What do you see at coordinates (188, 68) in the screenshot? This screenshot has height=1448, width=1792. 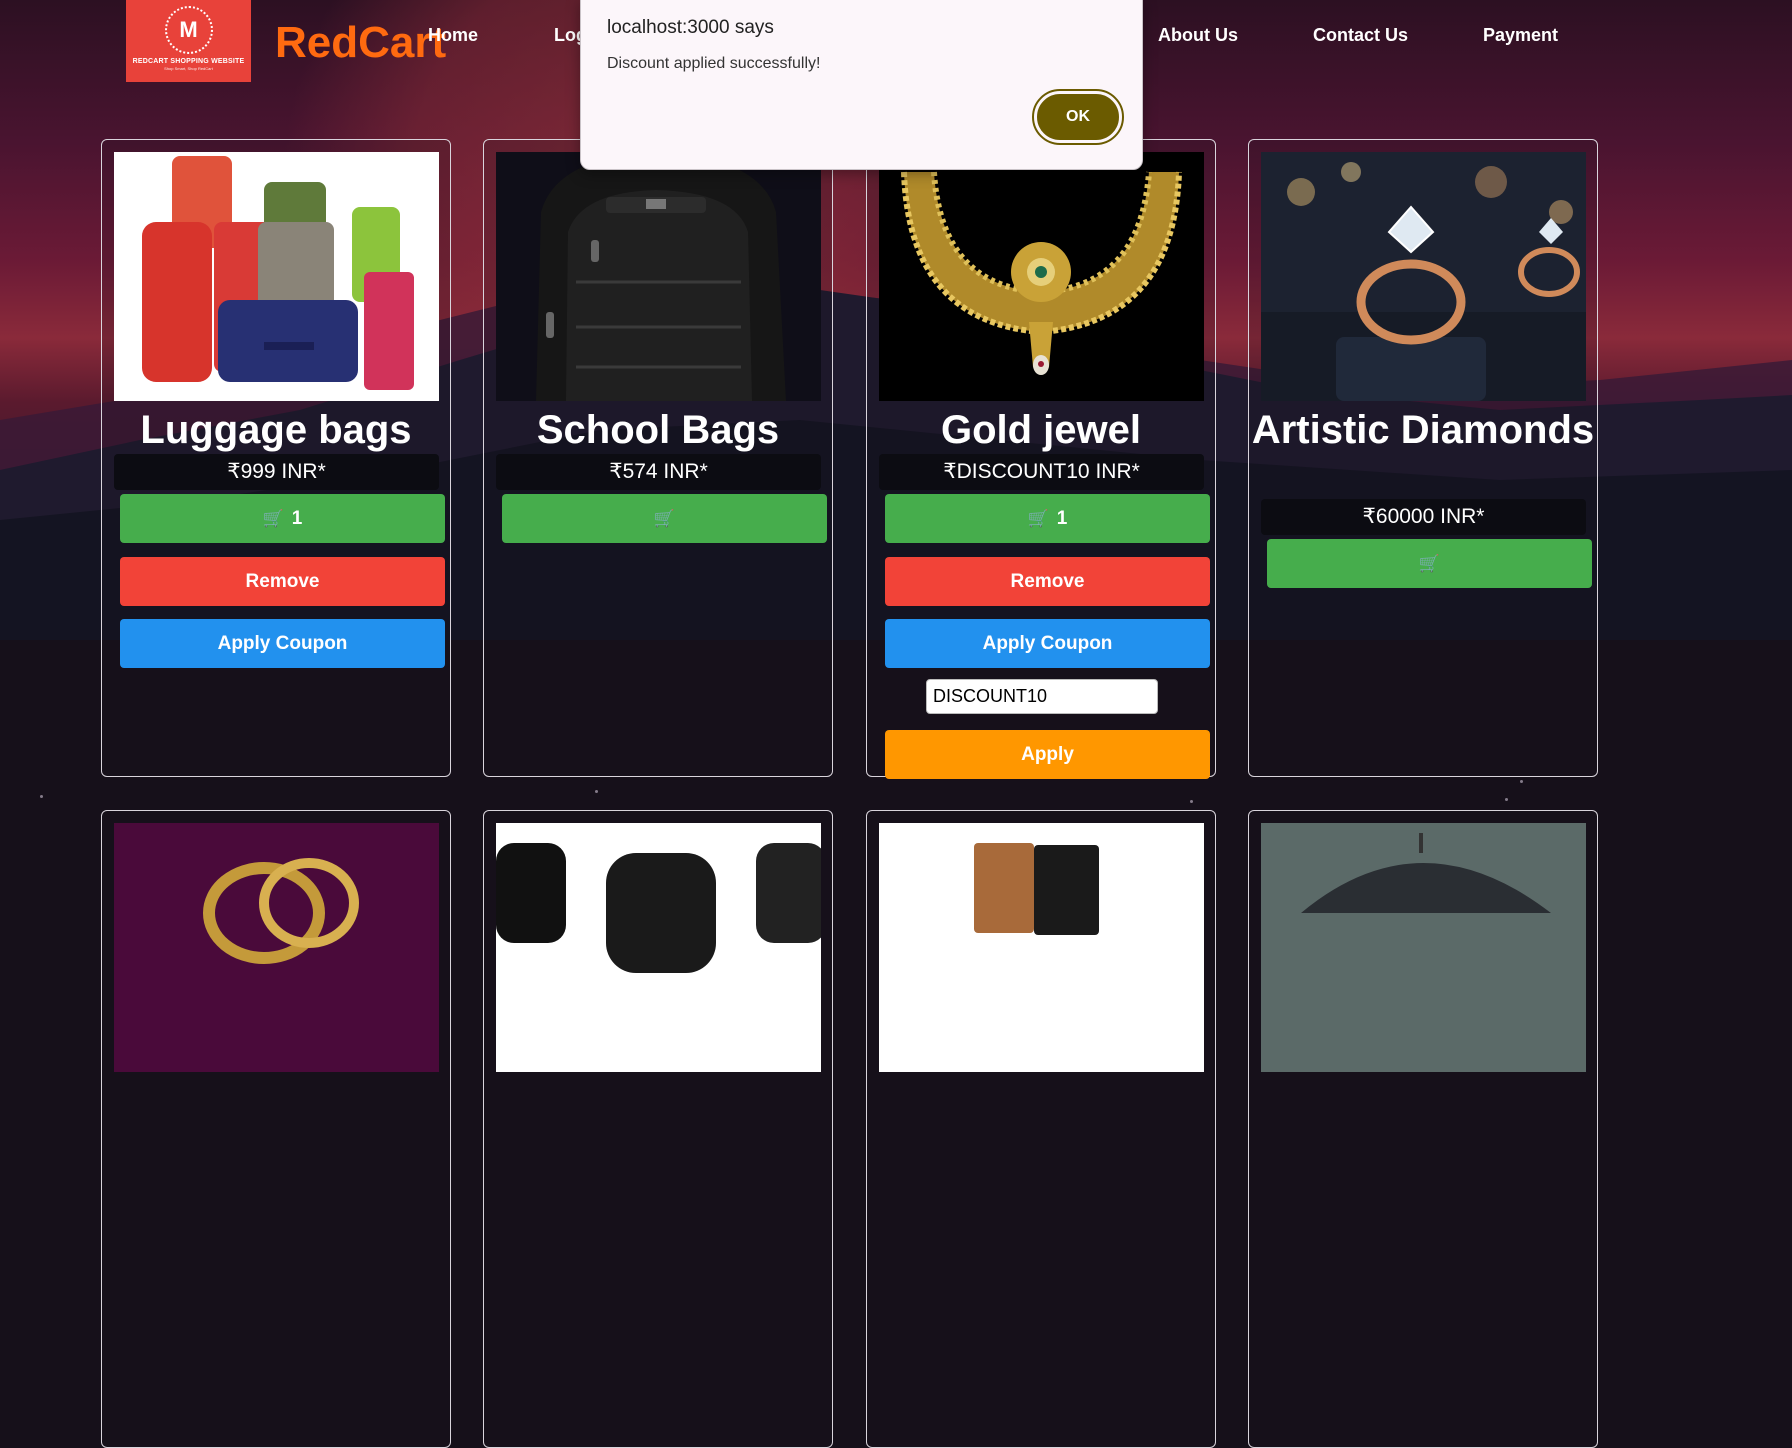 I see `logo-tagline: Shop Smart, Shop RedCart` at bounding box center [188, 68].